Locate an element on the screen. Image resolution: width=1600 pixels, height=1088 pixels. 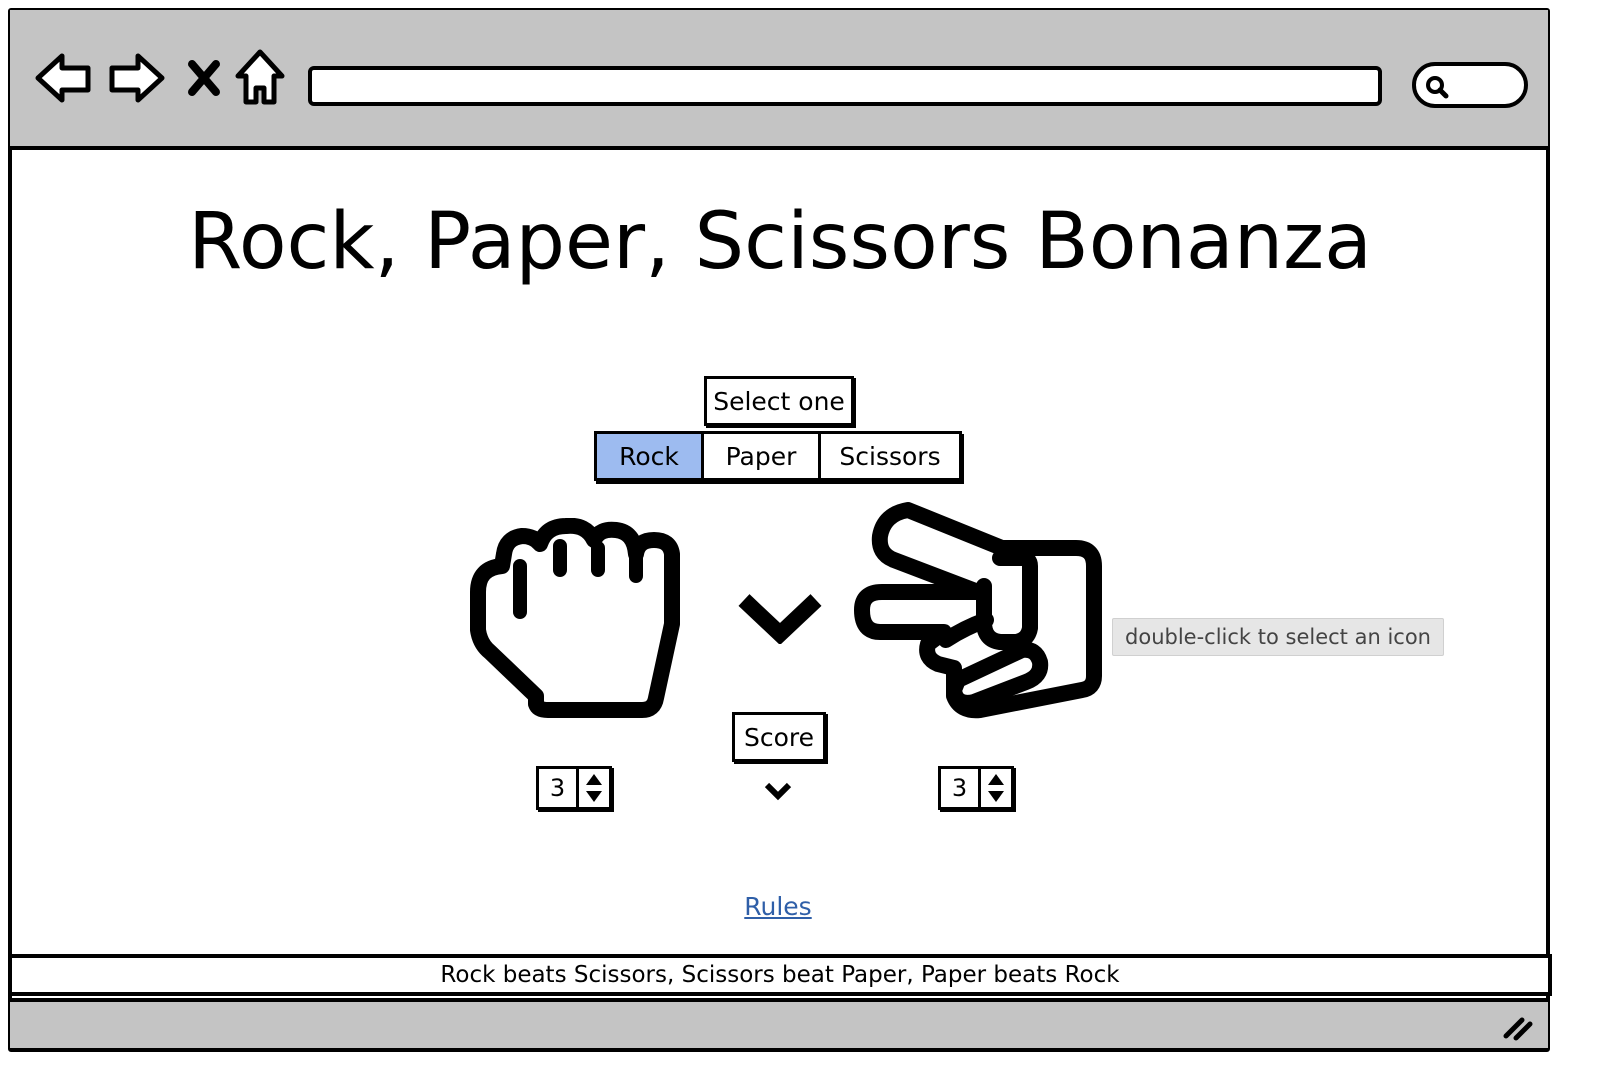
opponent-score-stepper: 3 is located at coordinates (976, 788).